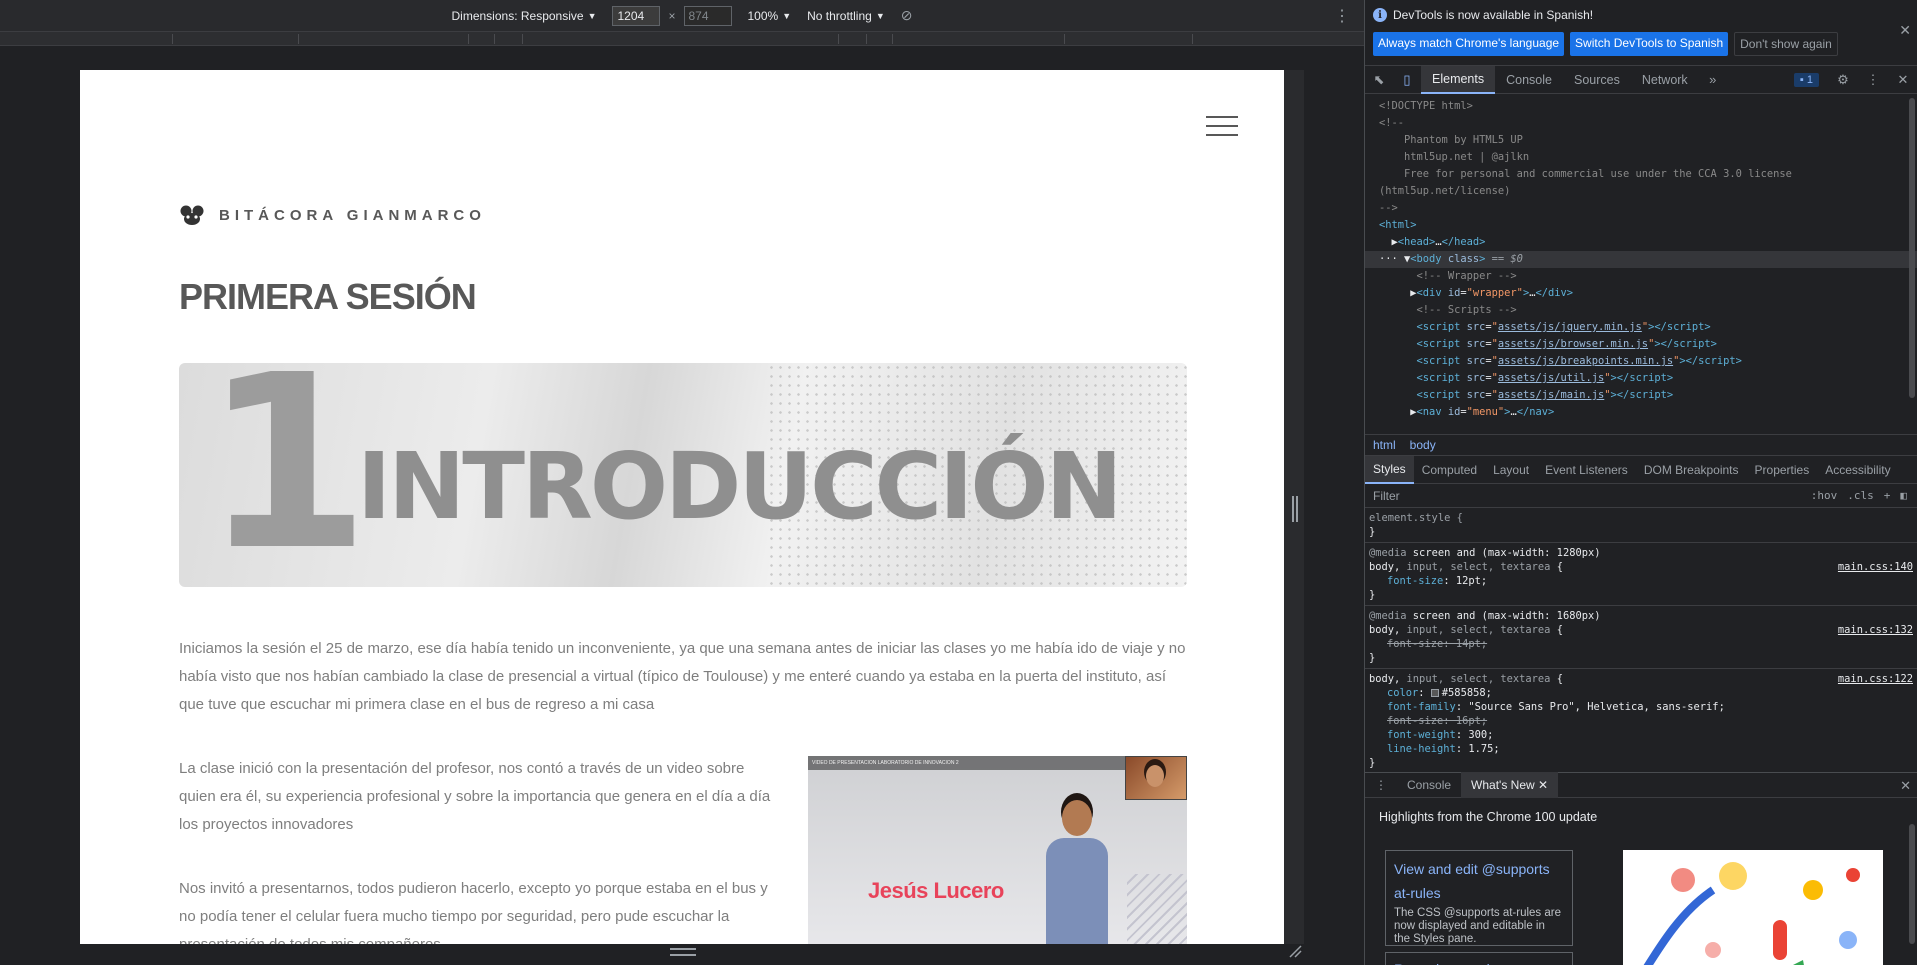 This screenshot has width=1917, height=965. What do you see at coordinates (286, 475) in the screenshot?
I see `hero-number: 1` at bounding box center [286, 475].